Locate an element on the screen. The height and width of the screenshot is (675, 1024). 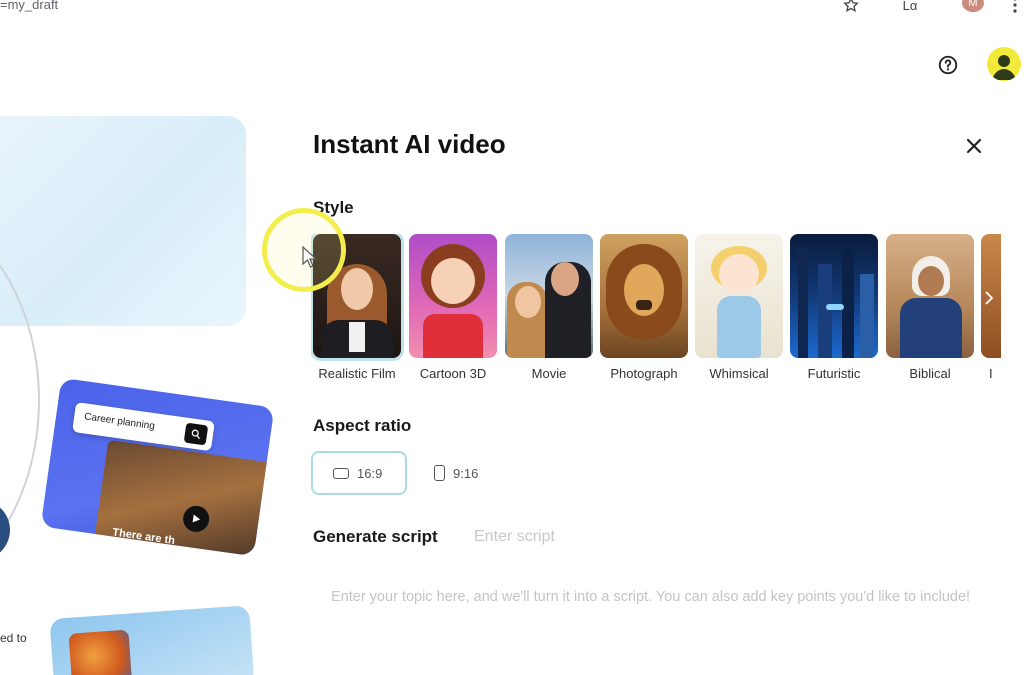
style-option-movie: Movie is located at coordinates (549, 307).